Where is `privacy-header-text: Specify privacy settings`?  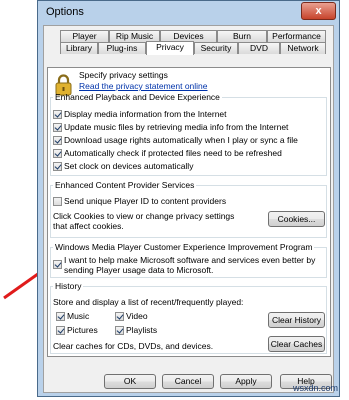 privacy-header-text: Specify privacy settings is located at coordinates (123, 75).